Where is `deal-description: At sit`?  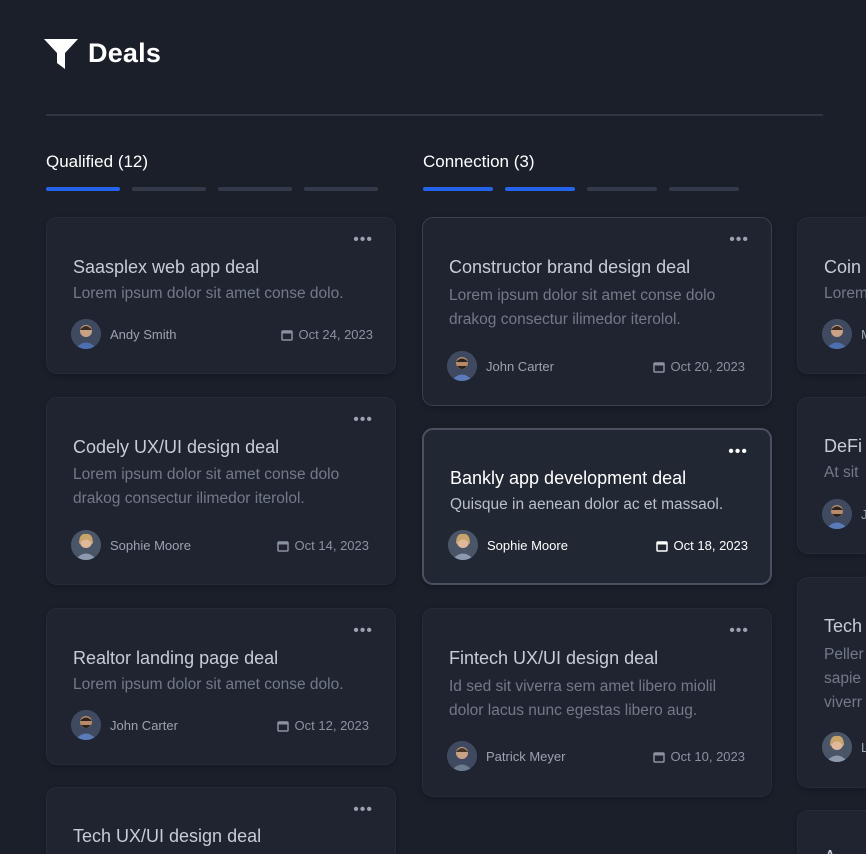
deal-description: At sit is located at coordinates (841, 472).